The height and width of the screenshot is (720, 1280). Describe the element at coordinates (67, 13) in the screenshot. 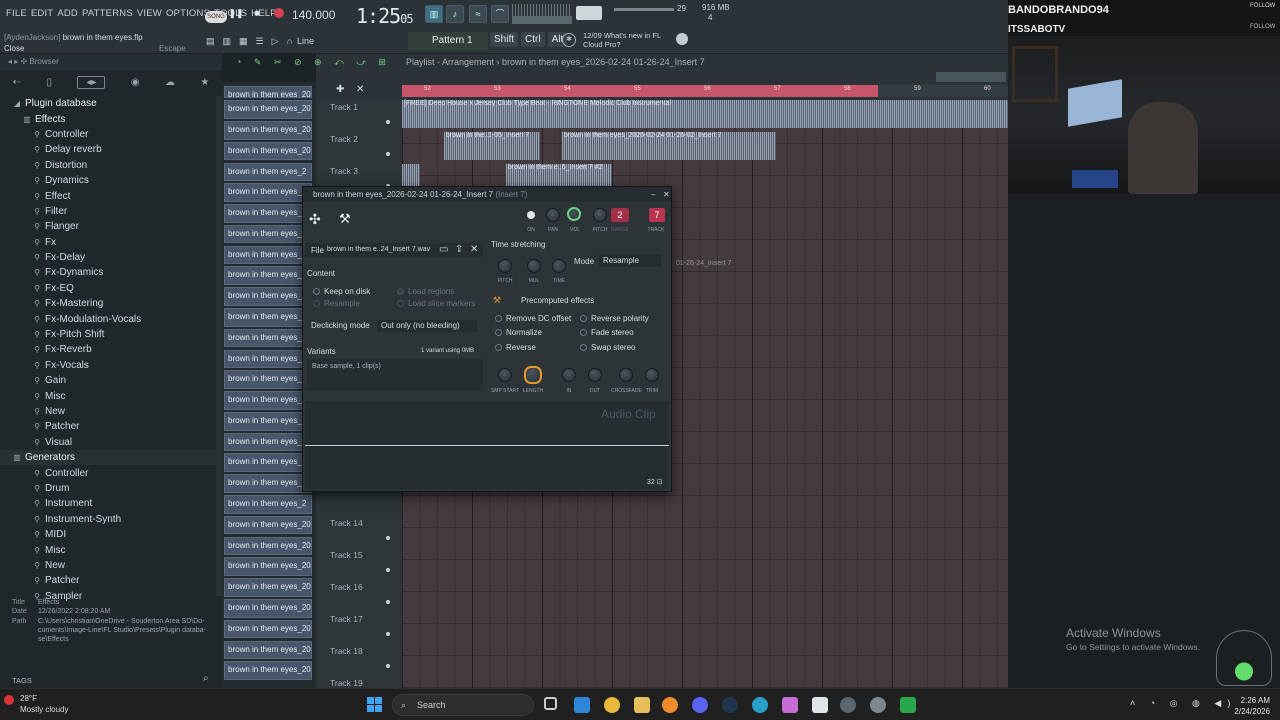

I see `menu-add: ADD` at that location.